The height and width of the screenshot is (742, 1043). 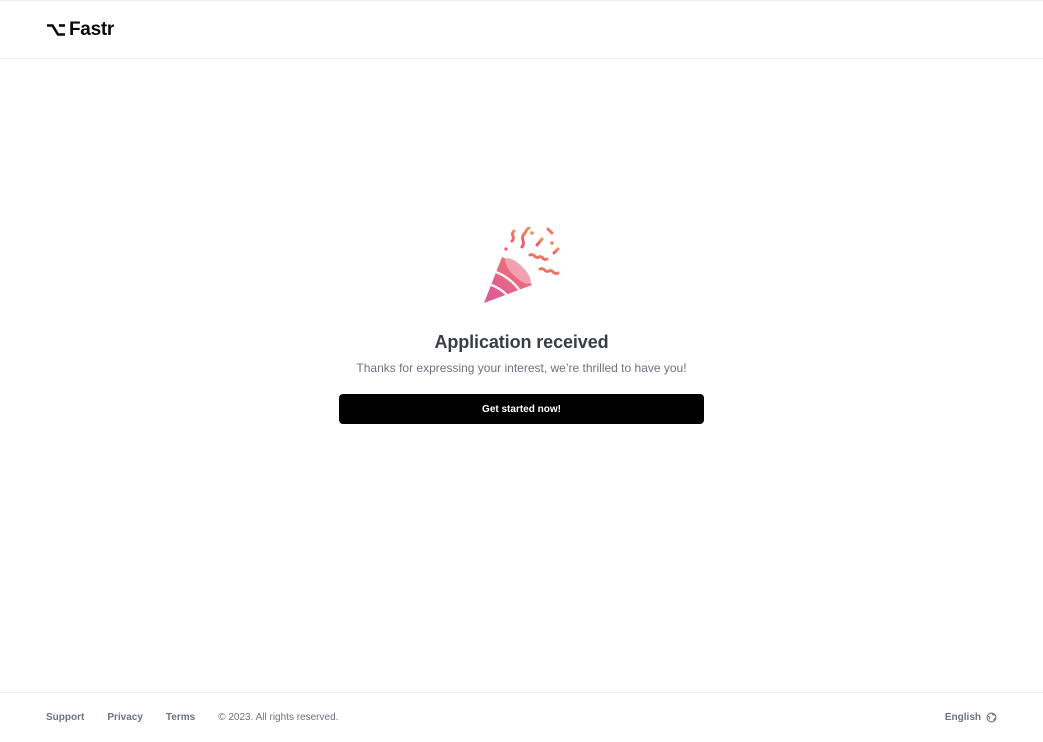 I want to click on copyright-text: © 2023. All rights reserved., so click(x=278, y=717).